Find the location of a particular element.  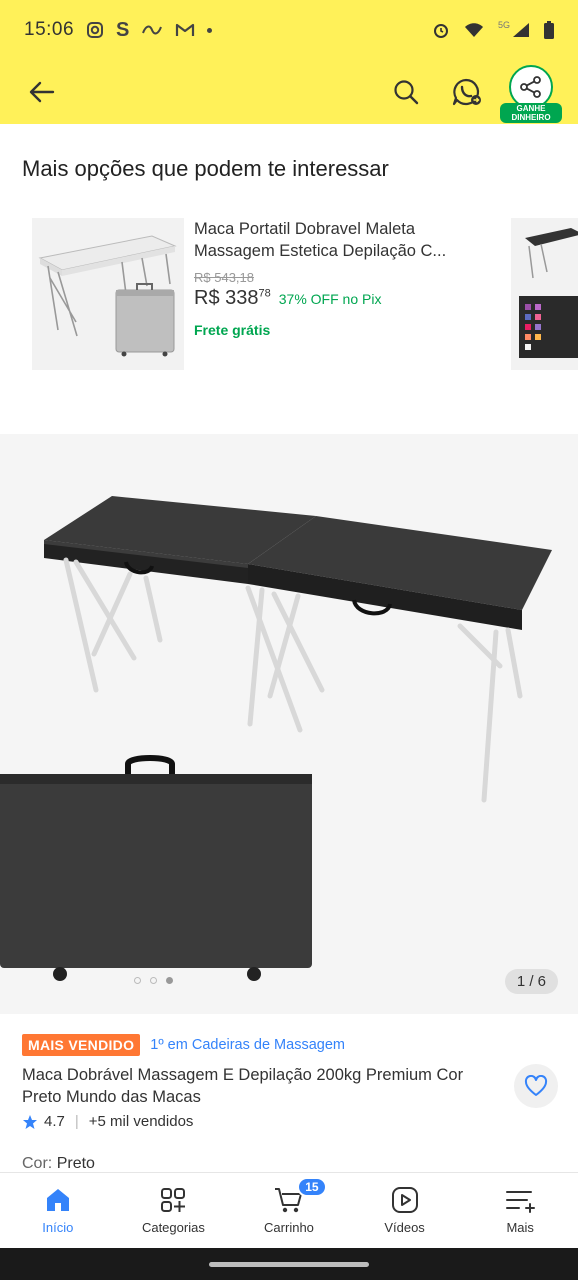

video-icon is located at coordinates (404, 1200).